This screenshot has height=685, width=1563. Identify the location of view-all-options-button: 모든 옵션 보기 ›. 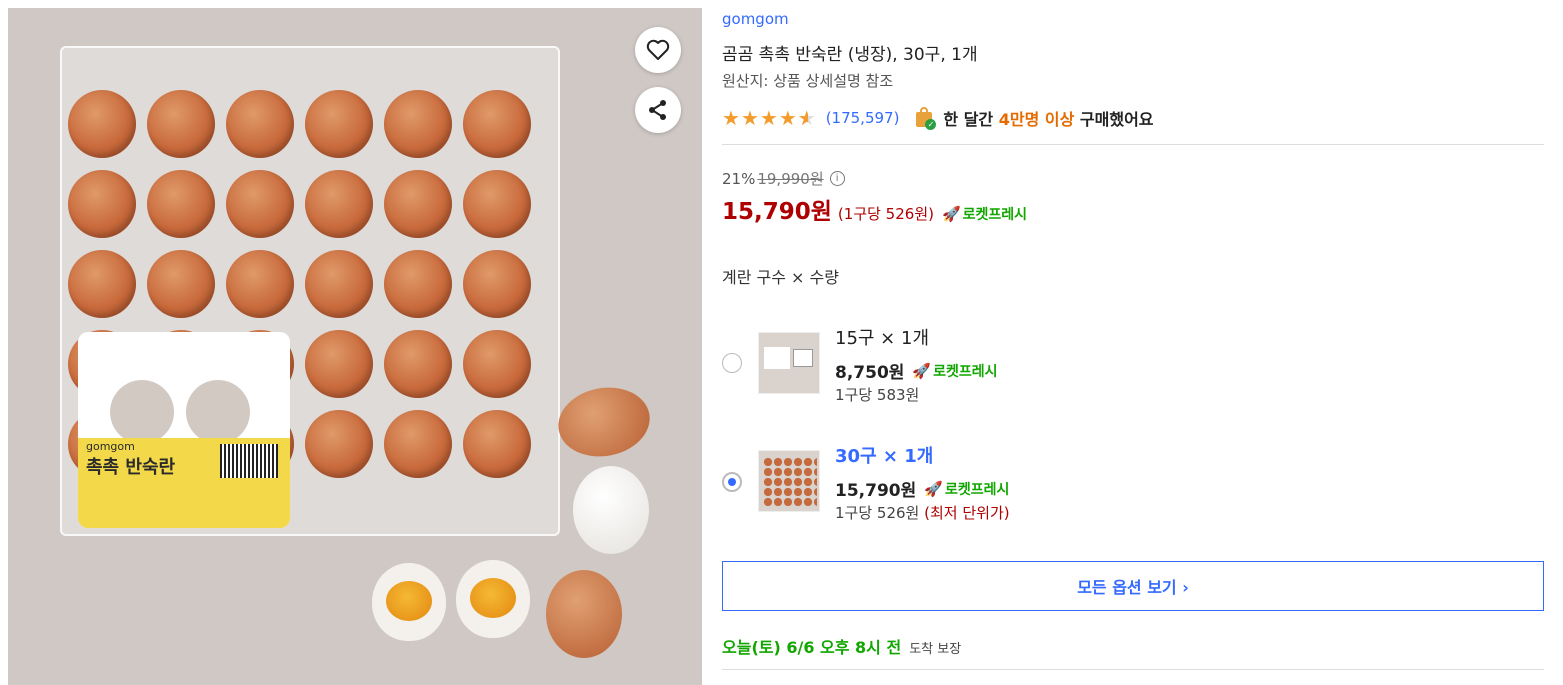
(1133, 586).